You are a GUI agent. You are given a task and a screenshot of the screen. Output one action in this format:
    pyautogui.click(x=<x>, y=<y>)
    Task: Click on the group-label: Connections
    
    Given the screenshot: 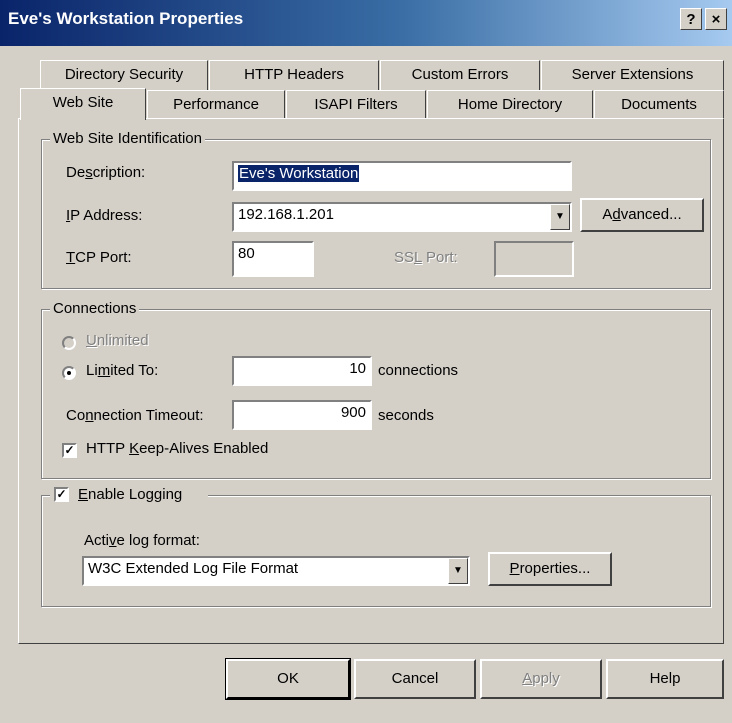 What is the action you would take?
    pyautogui.click(x=95, y=308)
    